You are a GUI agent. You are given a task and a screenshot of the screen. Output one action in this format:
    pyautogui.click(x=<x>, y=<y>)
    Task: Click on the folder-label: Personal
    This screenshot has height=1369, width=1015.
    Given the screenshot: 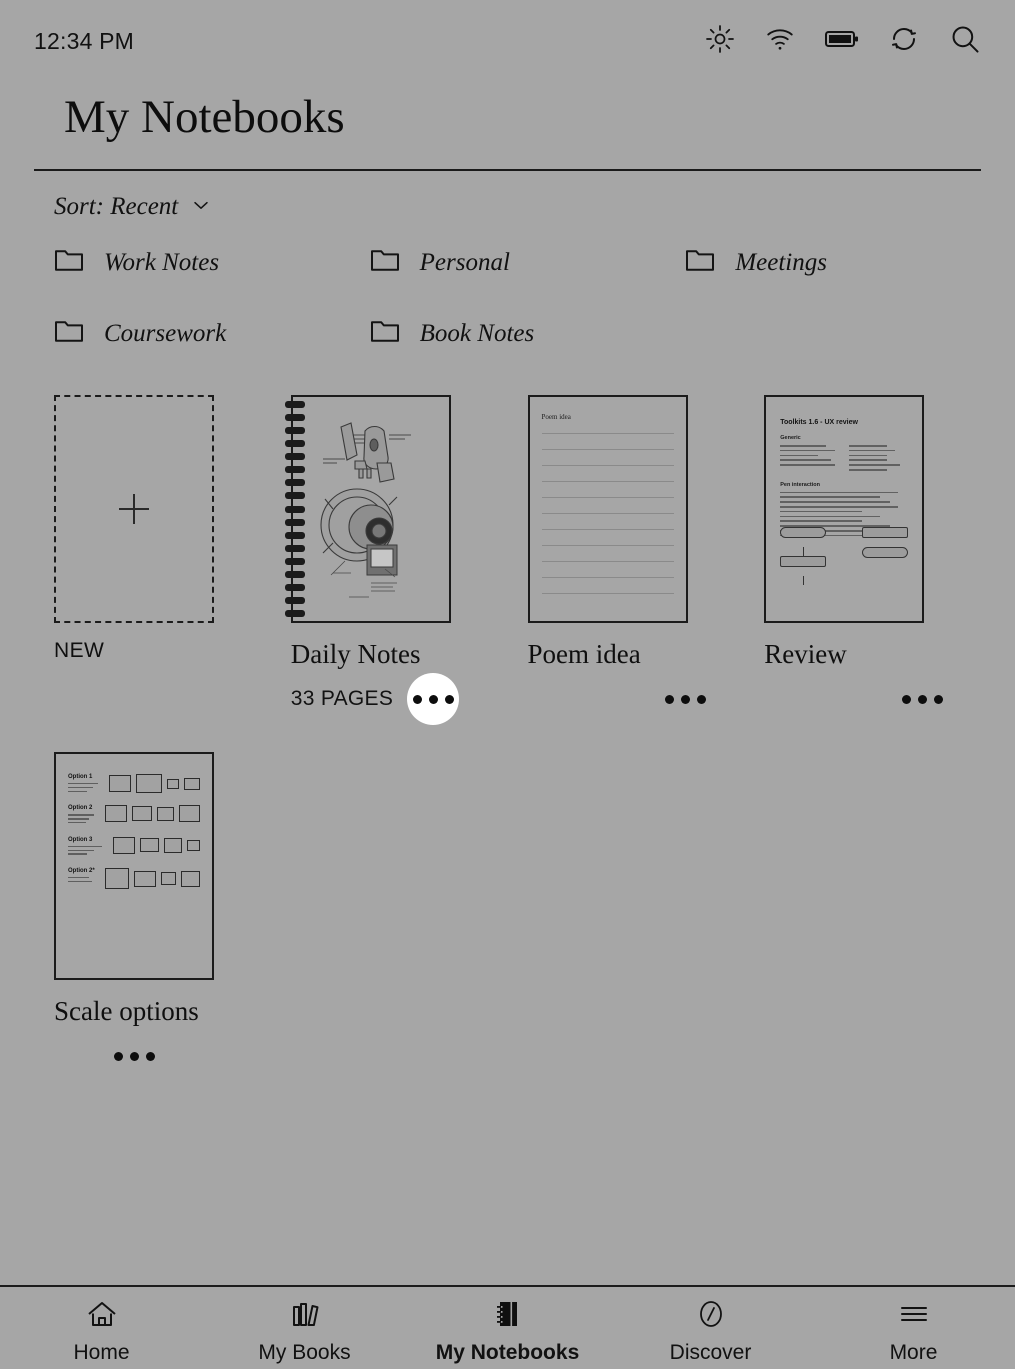 What is the action you would take?
    pyautogui.click(x=464, y=262)
    